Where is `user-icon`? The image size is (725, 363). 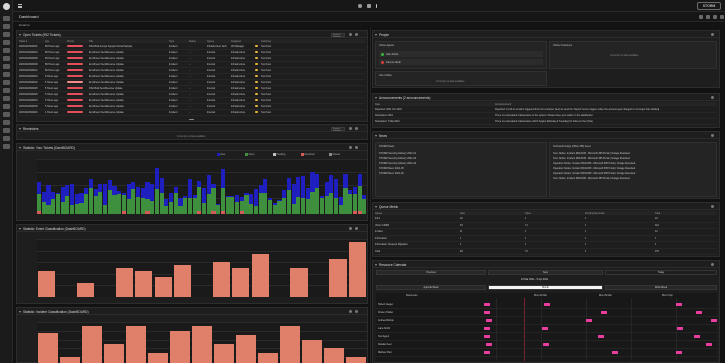
user-icon is located at coordinates (6, 58).